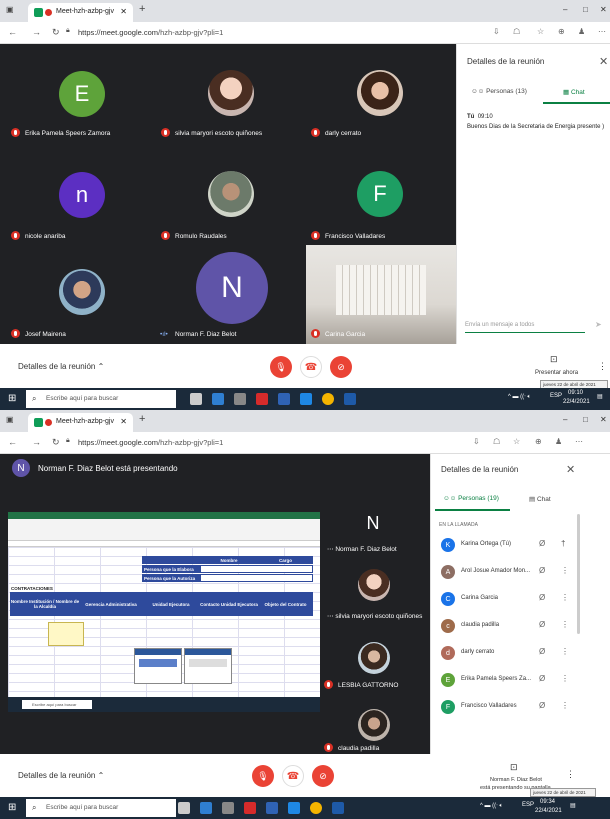  Describe the element at coordinates (547, 802) in the screenshot. I see `clock-time: 09:34` at that location.